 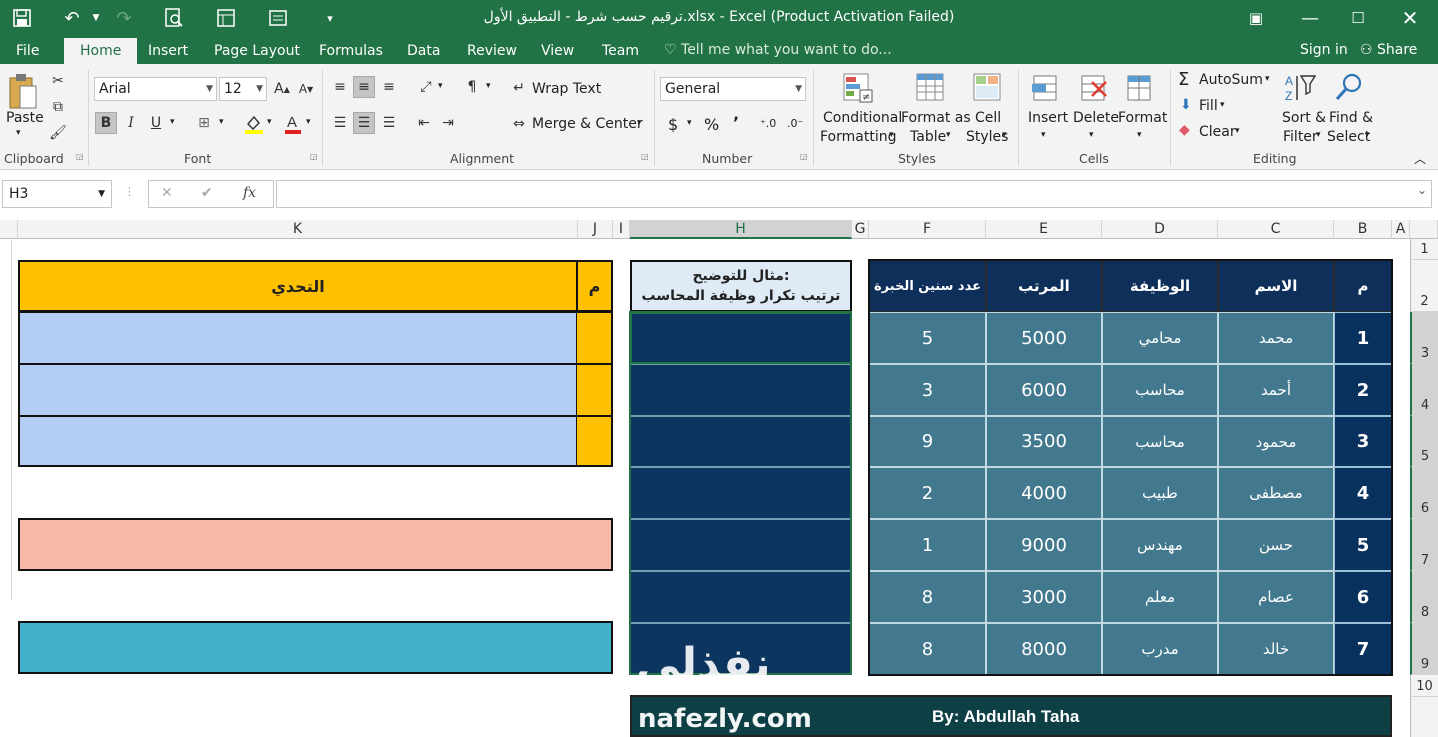 What do you see at coordinates (1276, 441) in the screenshot?
I see `name-cell: محمود` at bounding box center [1276, 441].